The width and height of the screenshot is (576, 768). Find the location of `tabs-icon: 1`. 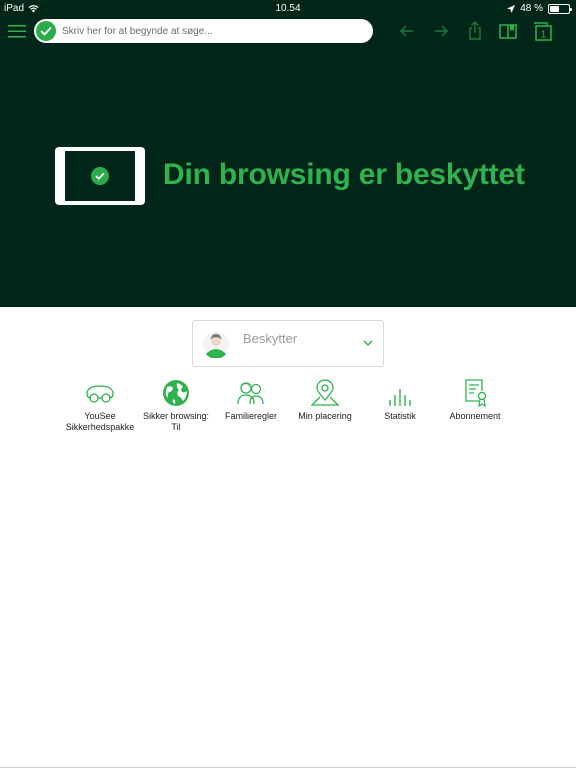

tabs-icon: 1 is located at coordinates (542, 31).